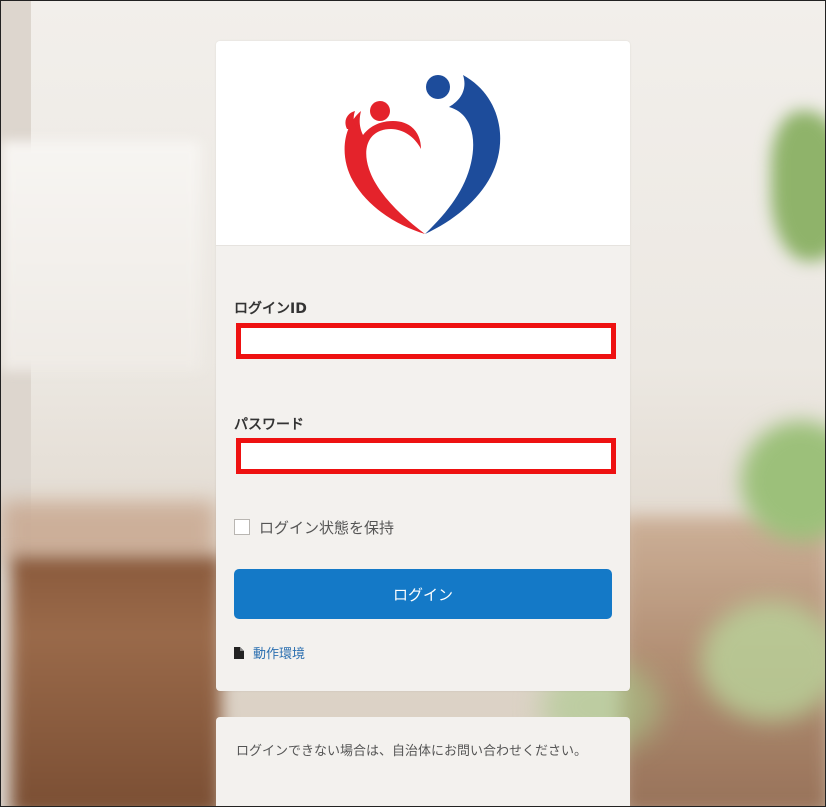  I want to click on remember-login-label: ログイン状態を保持, so click(326, 527).